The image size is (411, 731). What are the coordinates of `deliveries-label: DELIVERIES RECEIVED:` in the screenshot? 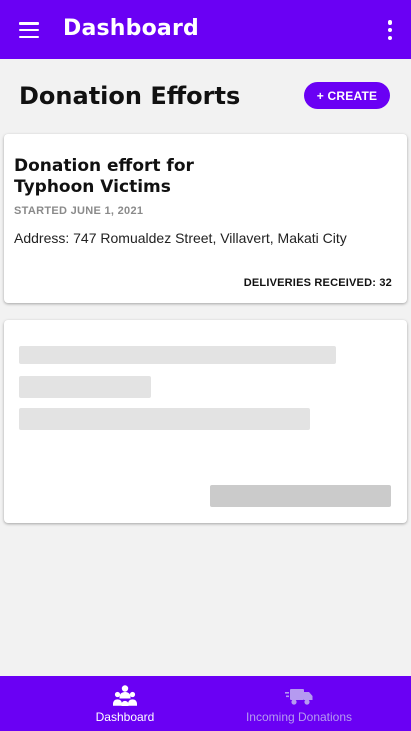 It's located at (310, 283).